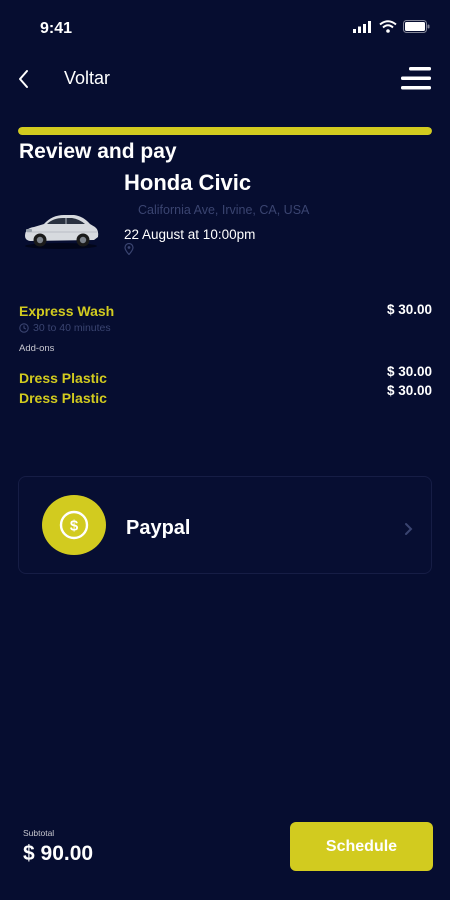 This screenshot has height=900, width=450. Describe the element at coordinates (72, 328) in the screenshot. I see `duration-text: 30 to 40 minutes` at that location.